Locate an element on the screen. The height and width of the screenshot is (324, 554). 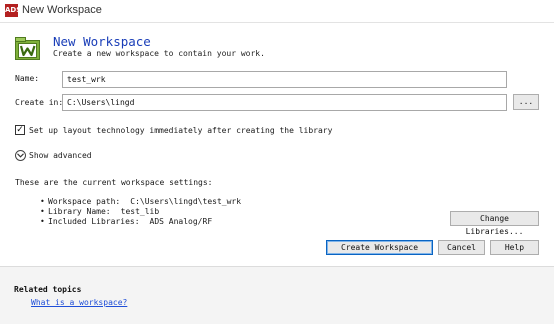
setting-workspace-path: • Workspace path: C:\Users\lingd\test_wrk is located at coordinates (141, 201).